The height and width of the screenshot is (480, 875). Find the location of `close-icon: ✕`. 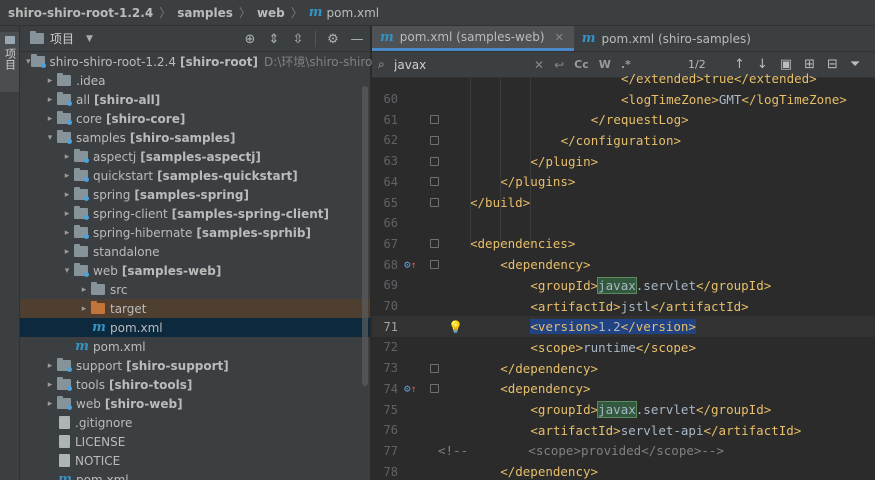

close-icon: ✕ is located at coordinates (559, 37).